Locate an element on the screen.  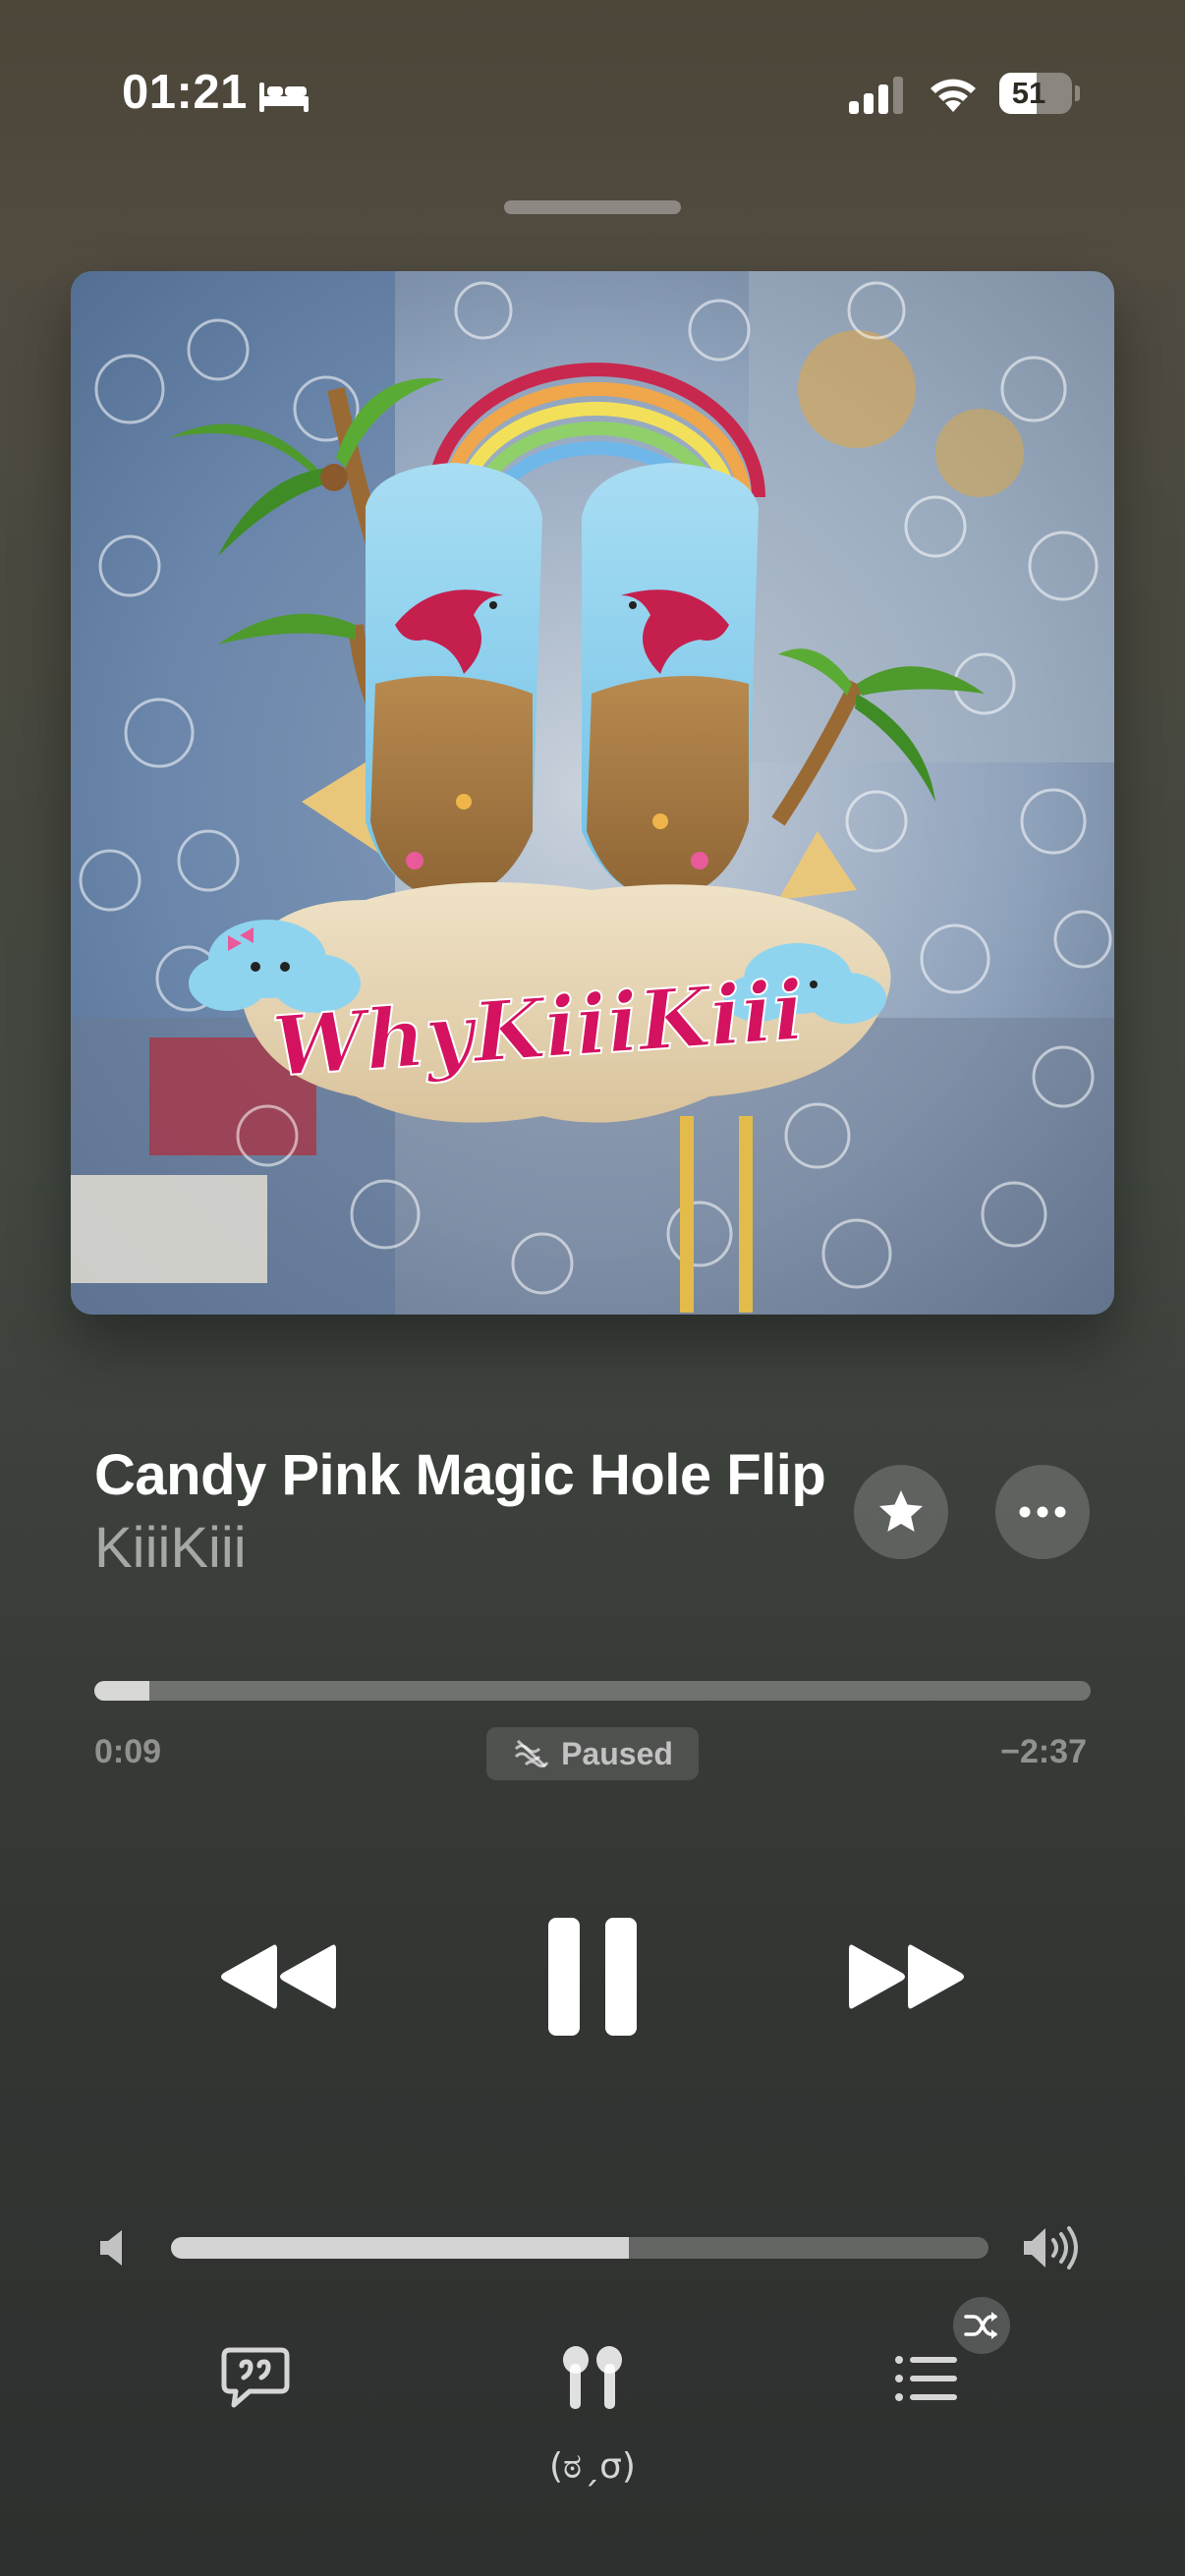
cellular-signal-icon is located at coordinates (876, 95).